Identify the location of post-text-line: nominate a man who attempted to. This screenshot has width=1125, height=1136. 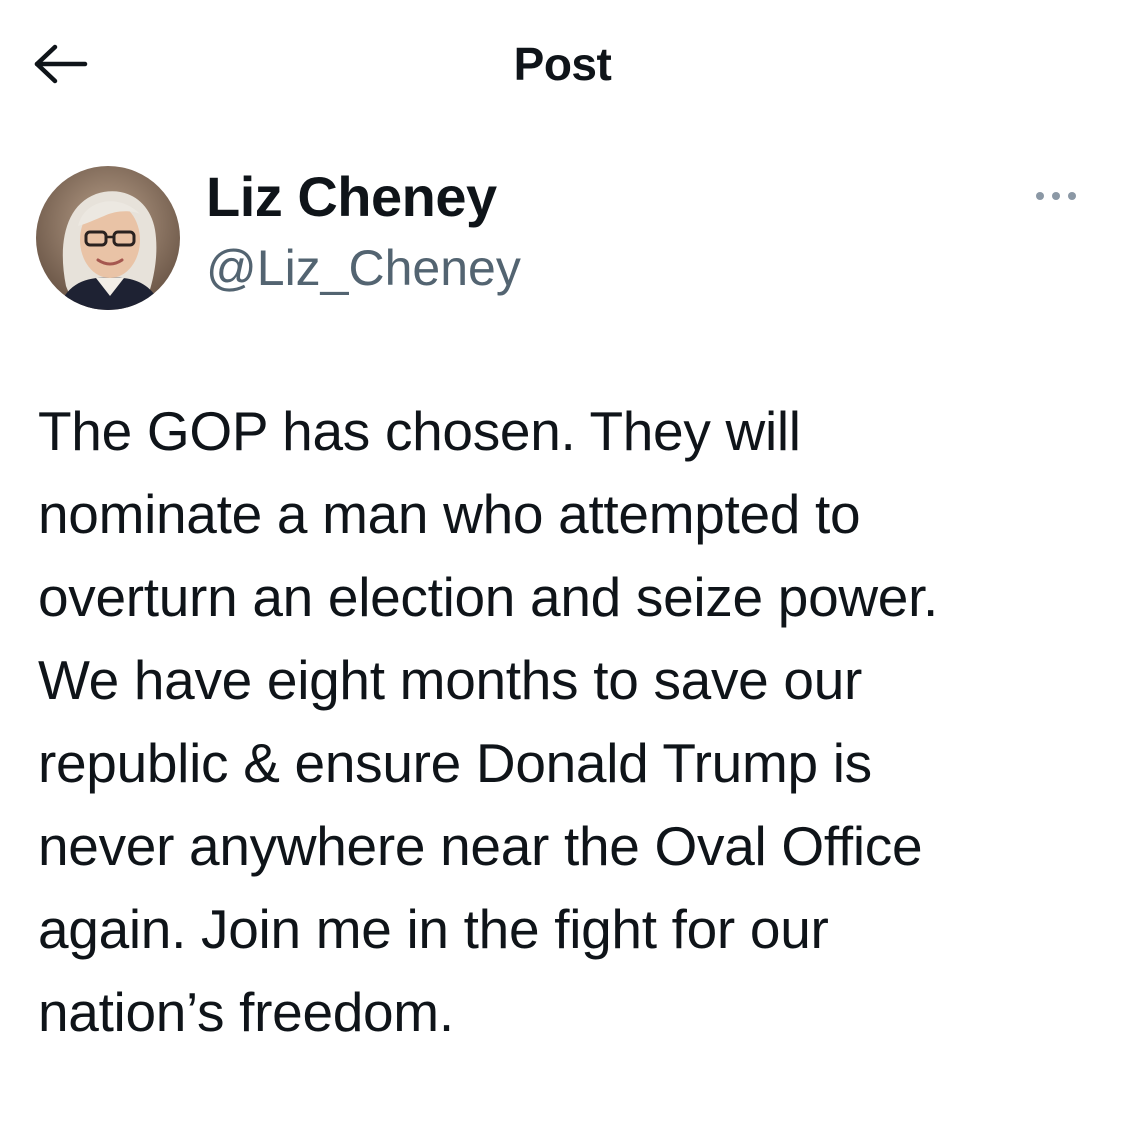
(449, 514).